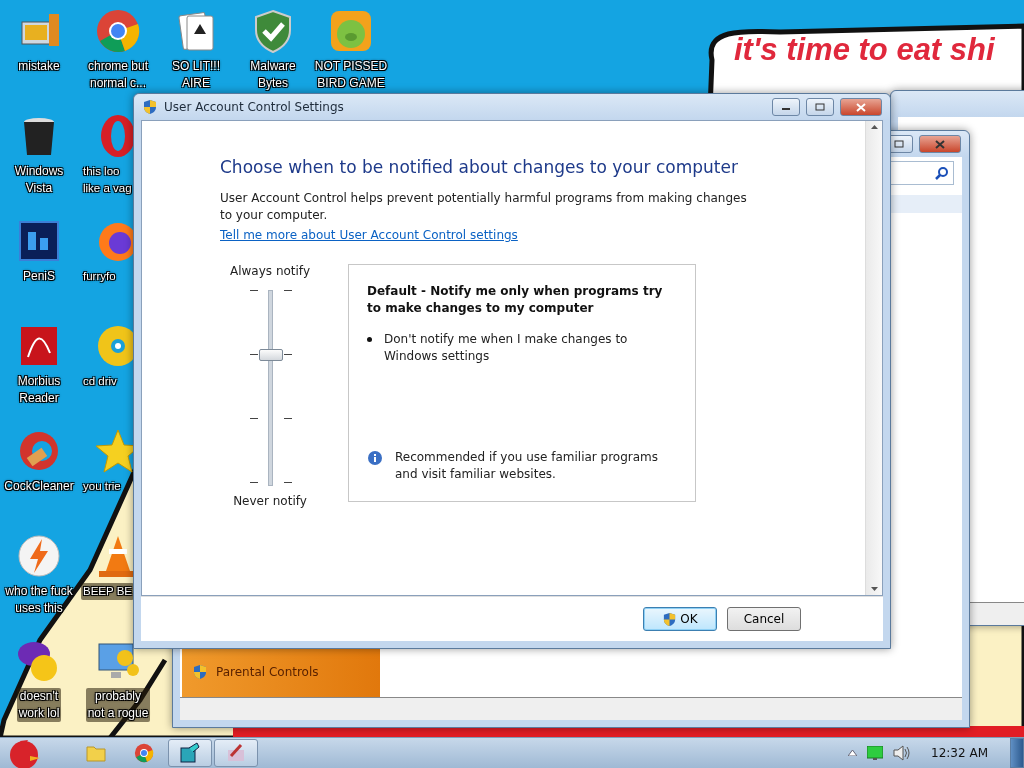  What do you see at coordinates (369, 235) in the screenshot?
I see `help-link: Tell me more about User Account Control settings` at bounding box center [369, 235].